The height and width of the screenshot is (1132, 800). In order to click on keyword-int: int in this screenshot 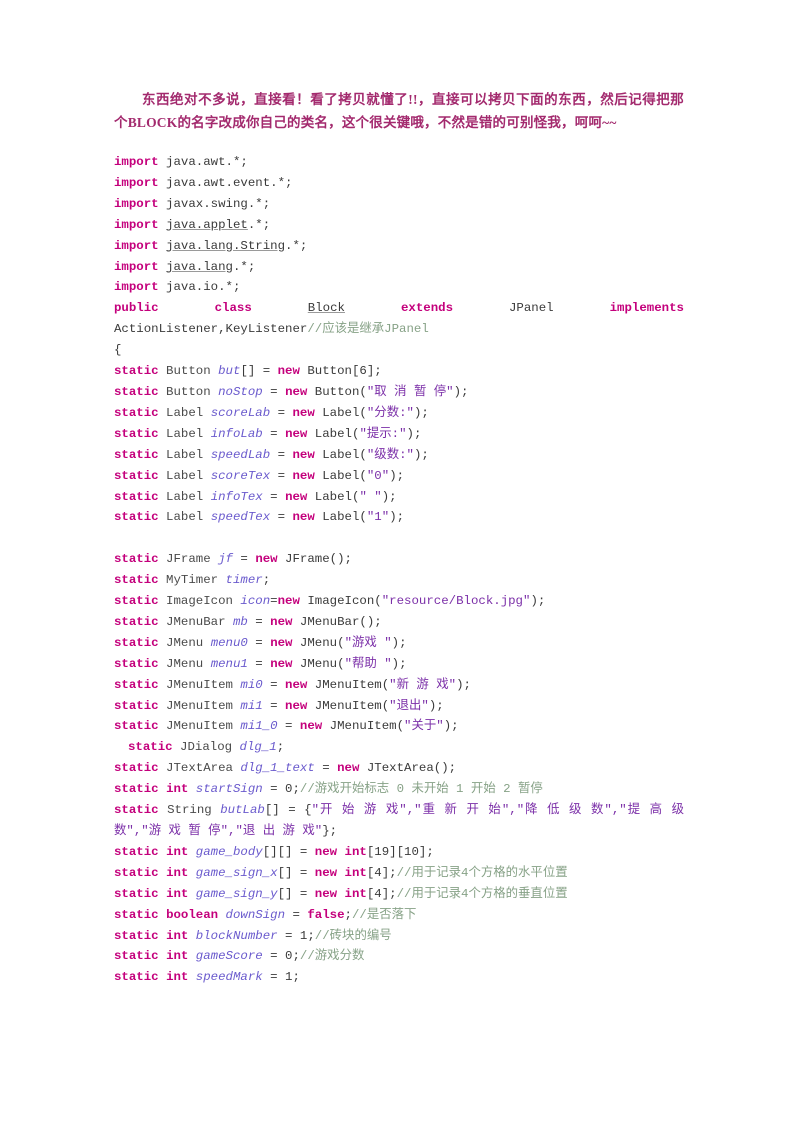, I will do `click(177, 956)`.